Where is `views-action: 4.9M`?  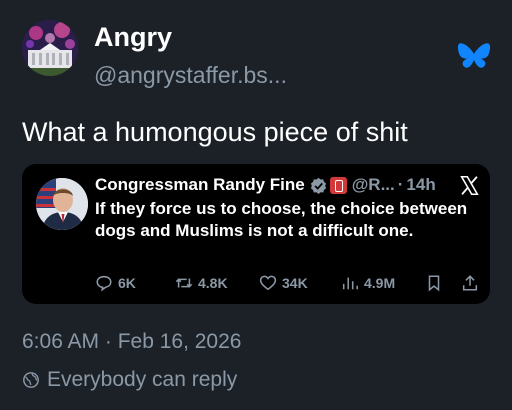 views-action: 4.9M is located at coordinates (368, 283).